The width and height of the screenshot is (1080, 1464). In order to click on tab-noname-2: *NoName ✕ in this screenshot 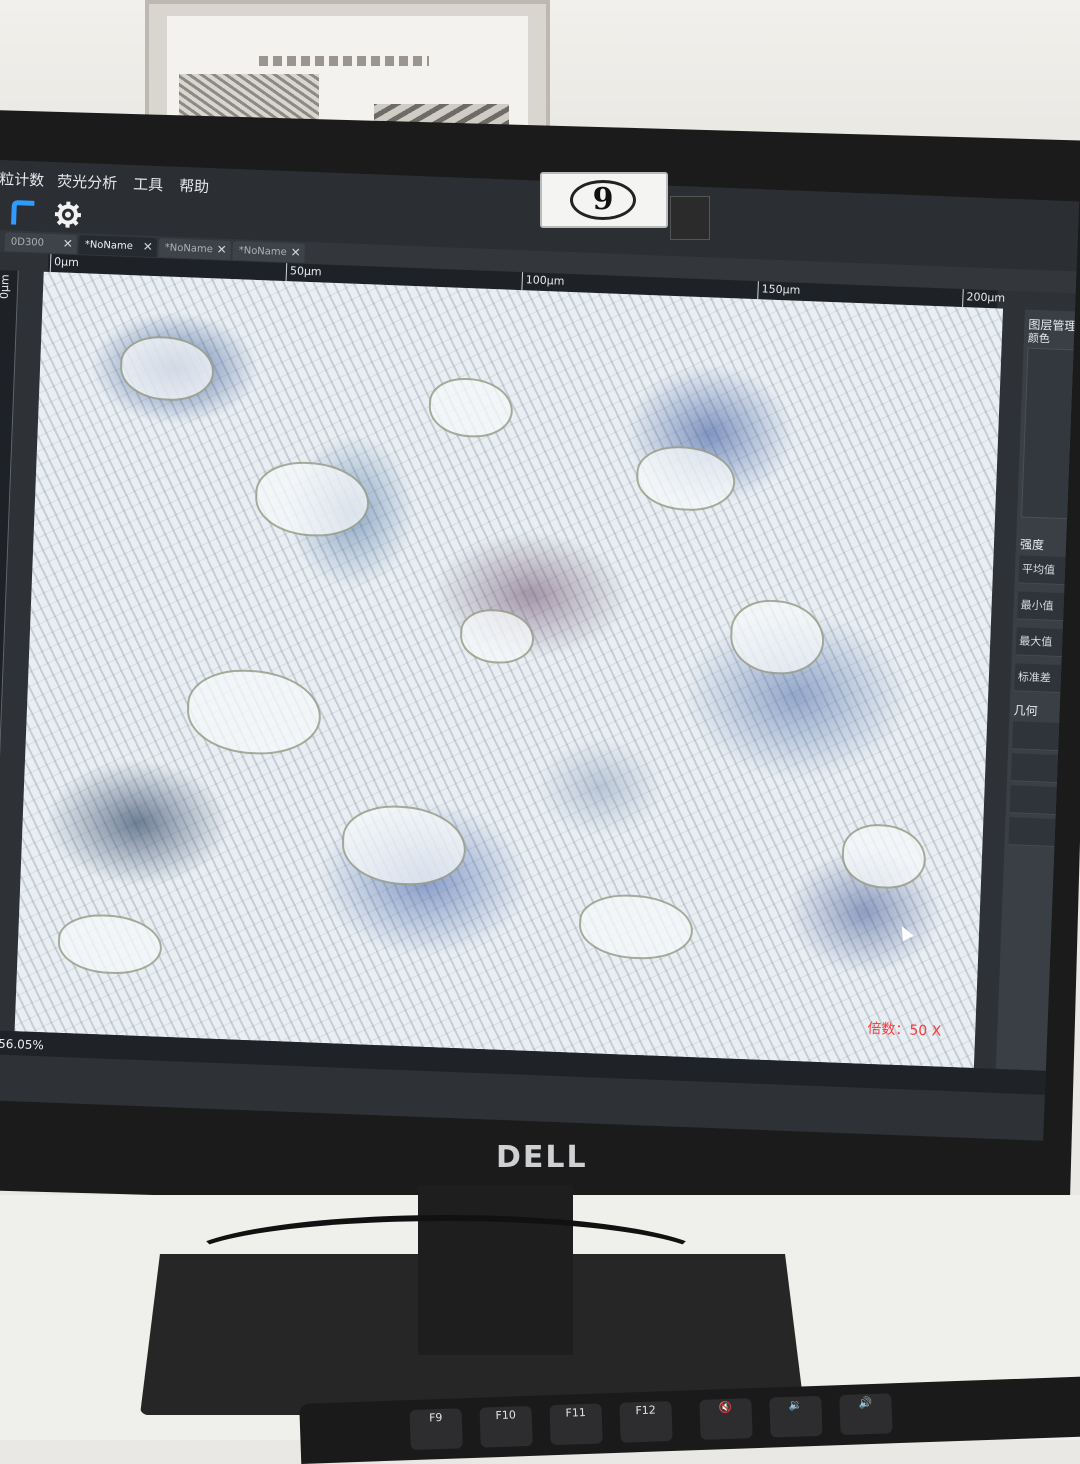, I will do `click(194, 249)`.